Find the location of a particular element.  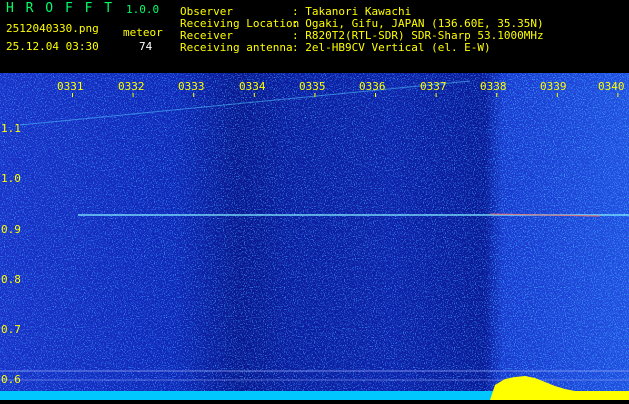

freq-tick: 0.6 is located at coordinates (11, 379).